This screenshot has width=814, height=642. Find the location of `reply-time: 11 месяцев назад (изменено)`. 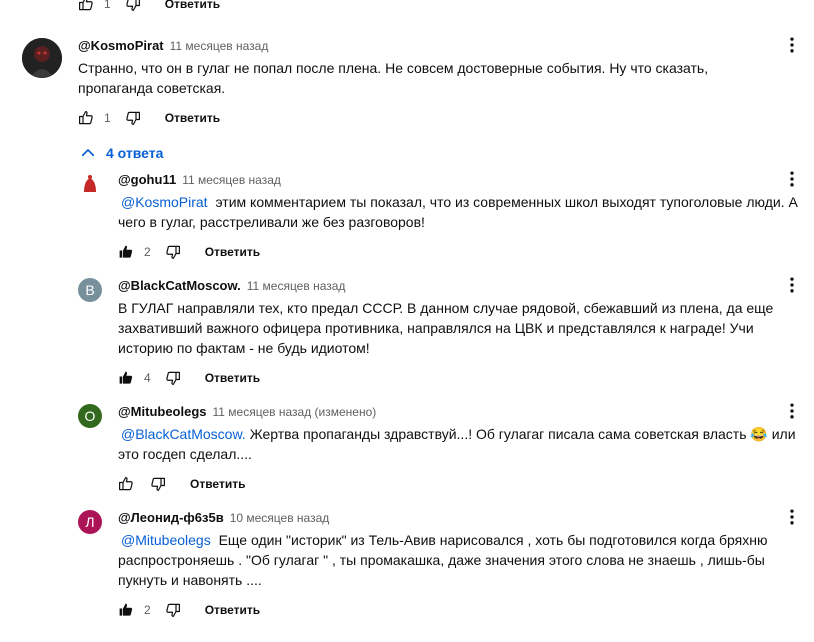

reply-time: 11 месяцев назад (изменено) is located at coordinates (295, 412).